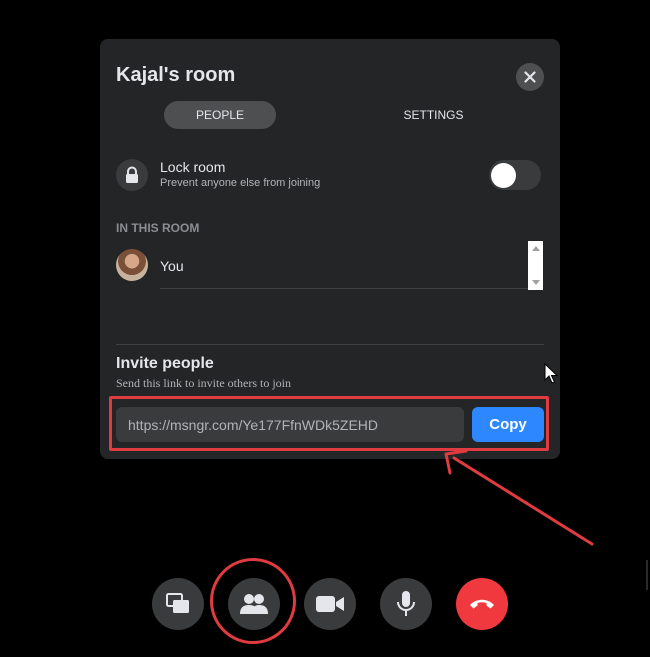  Describe the element at coordinates (158, 228) in the screenshot. I see `in-this-room-heading: IN THIS ROOM` at that location.